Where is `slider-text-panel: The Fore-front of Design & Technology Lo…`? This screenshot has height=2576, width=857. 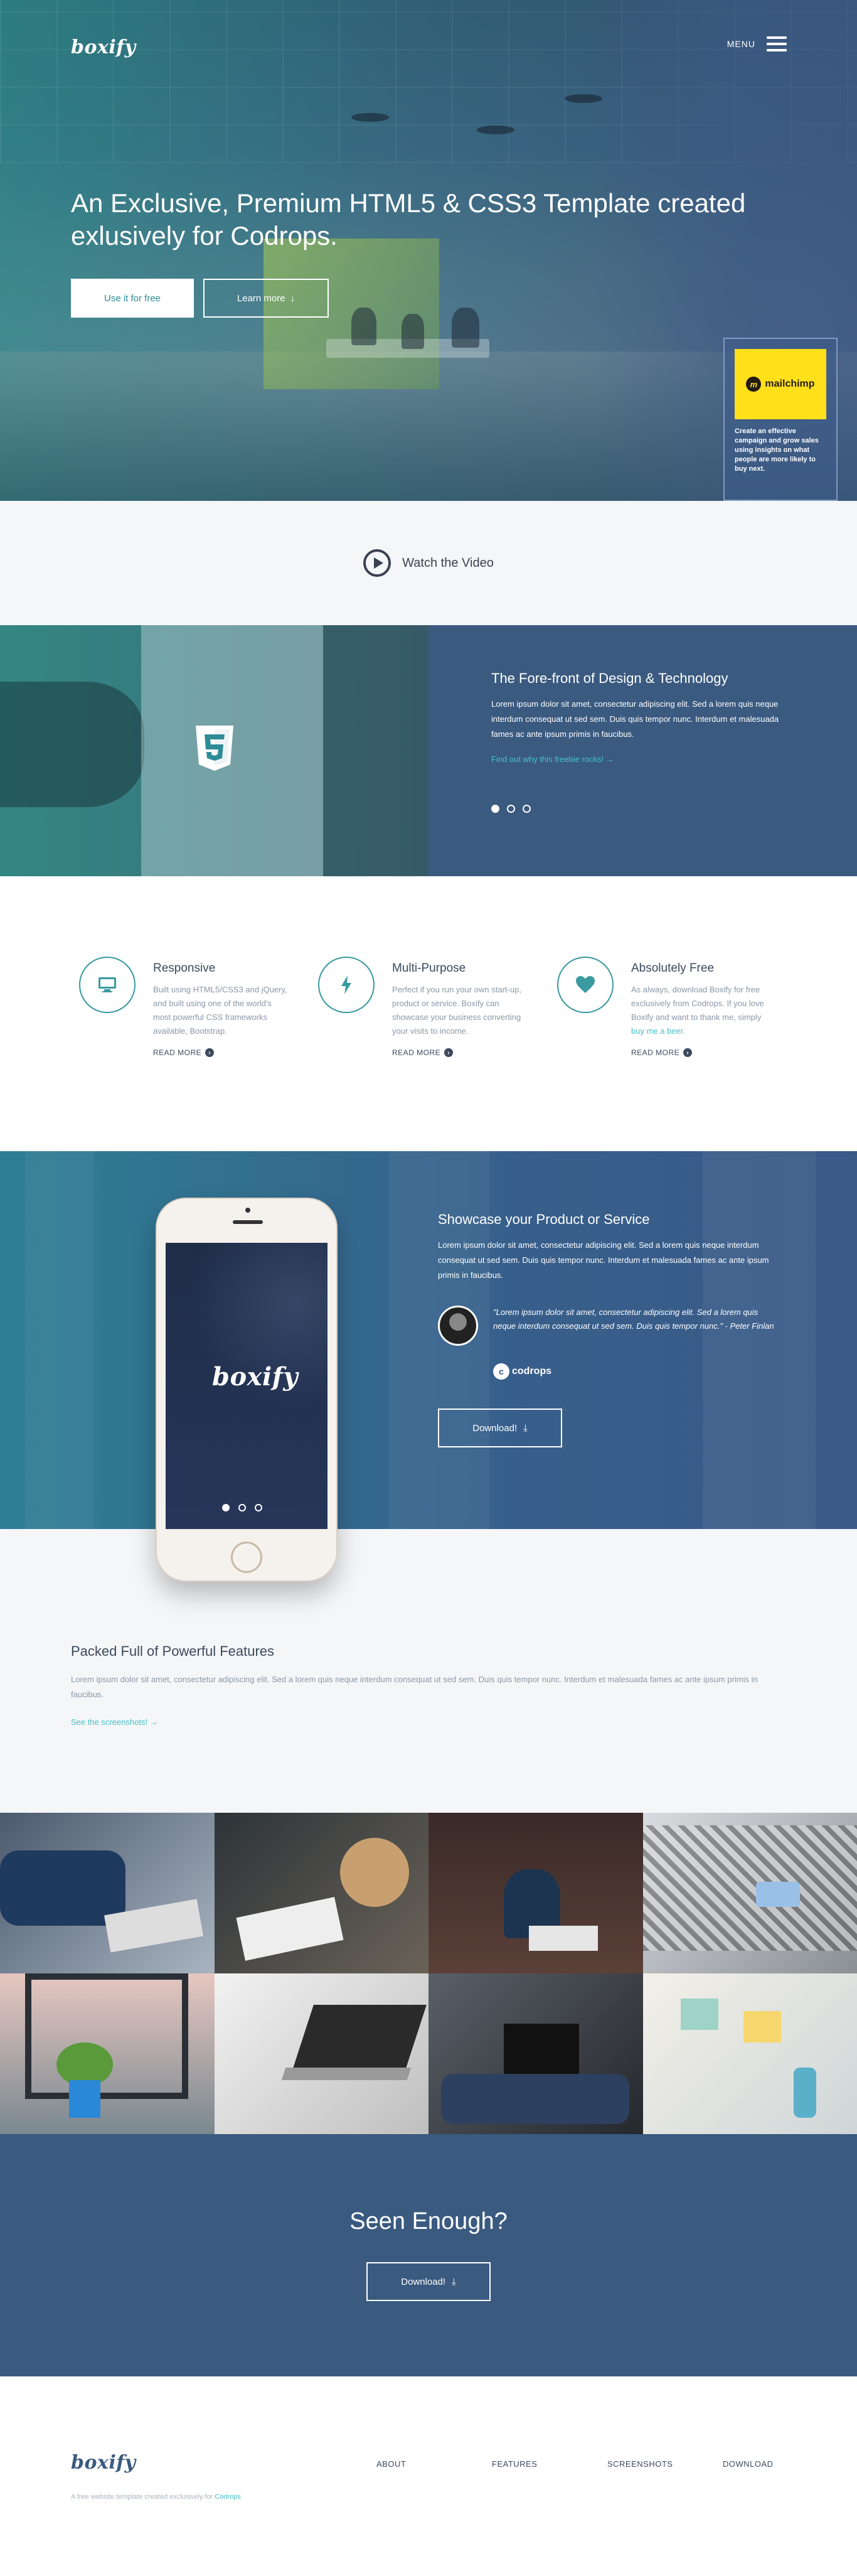 slider-text-panel: The Fore-front of Design & Technology Lo… is located at coordinates (642, 750).